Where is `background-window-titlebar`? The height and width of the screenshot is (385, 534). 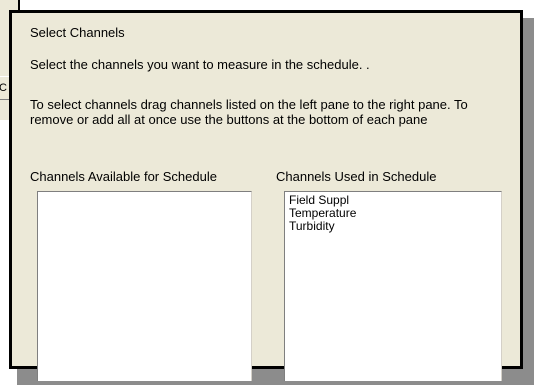 background-window-titlebar is located at coordinates (9, 5).